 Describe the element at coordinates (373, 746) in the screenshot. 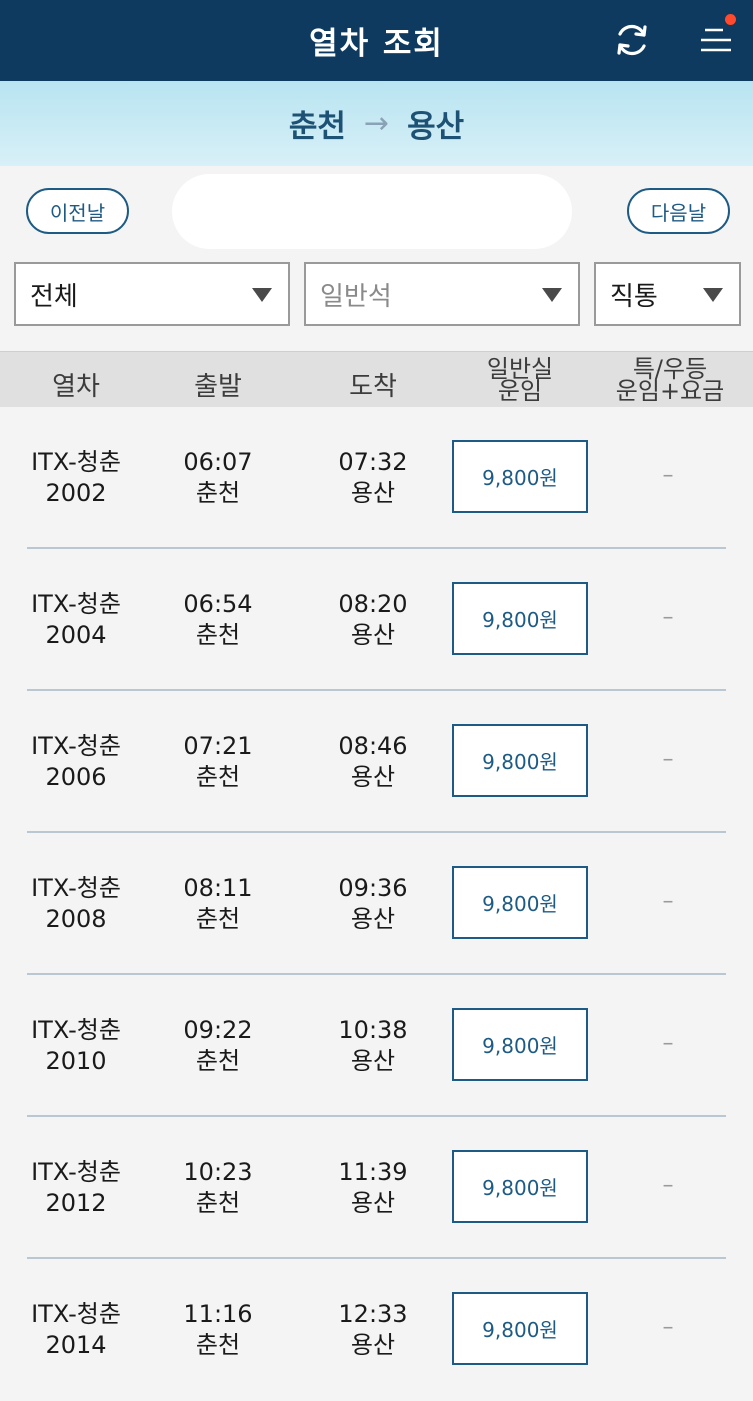

I see `arr-time: 08:46` at that location.